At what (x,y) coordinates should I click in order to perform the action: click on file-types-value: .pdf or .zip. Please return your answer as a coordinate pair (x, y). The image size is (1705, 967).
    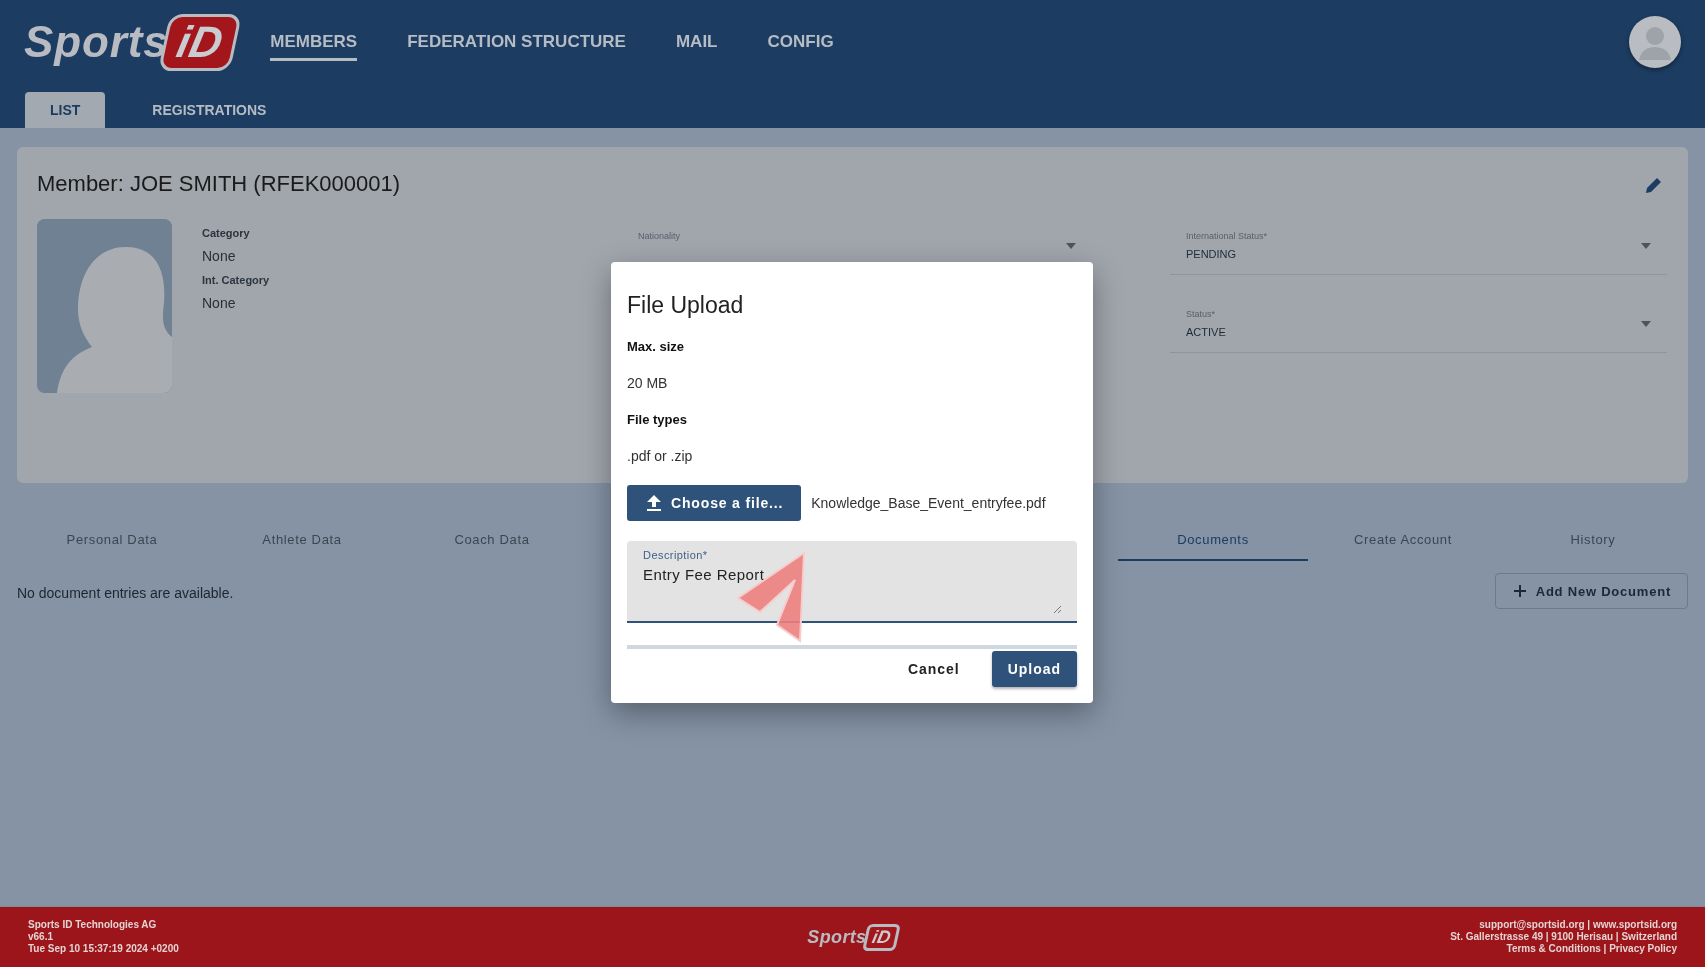
    Looking at the image, I should click on (660, 456).